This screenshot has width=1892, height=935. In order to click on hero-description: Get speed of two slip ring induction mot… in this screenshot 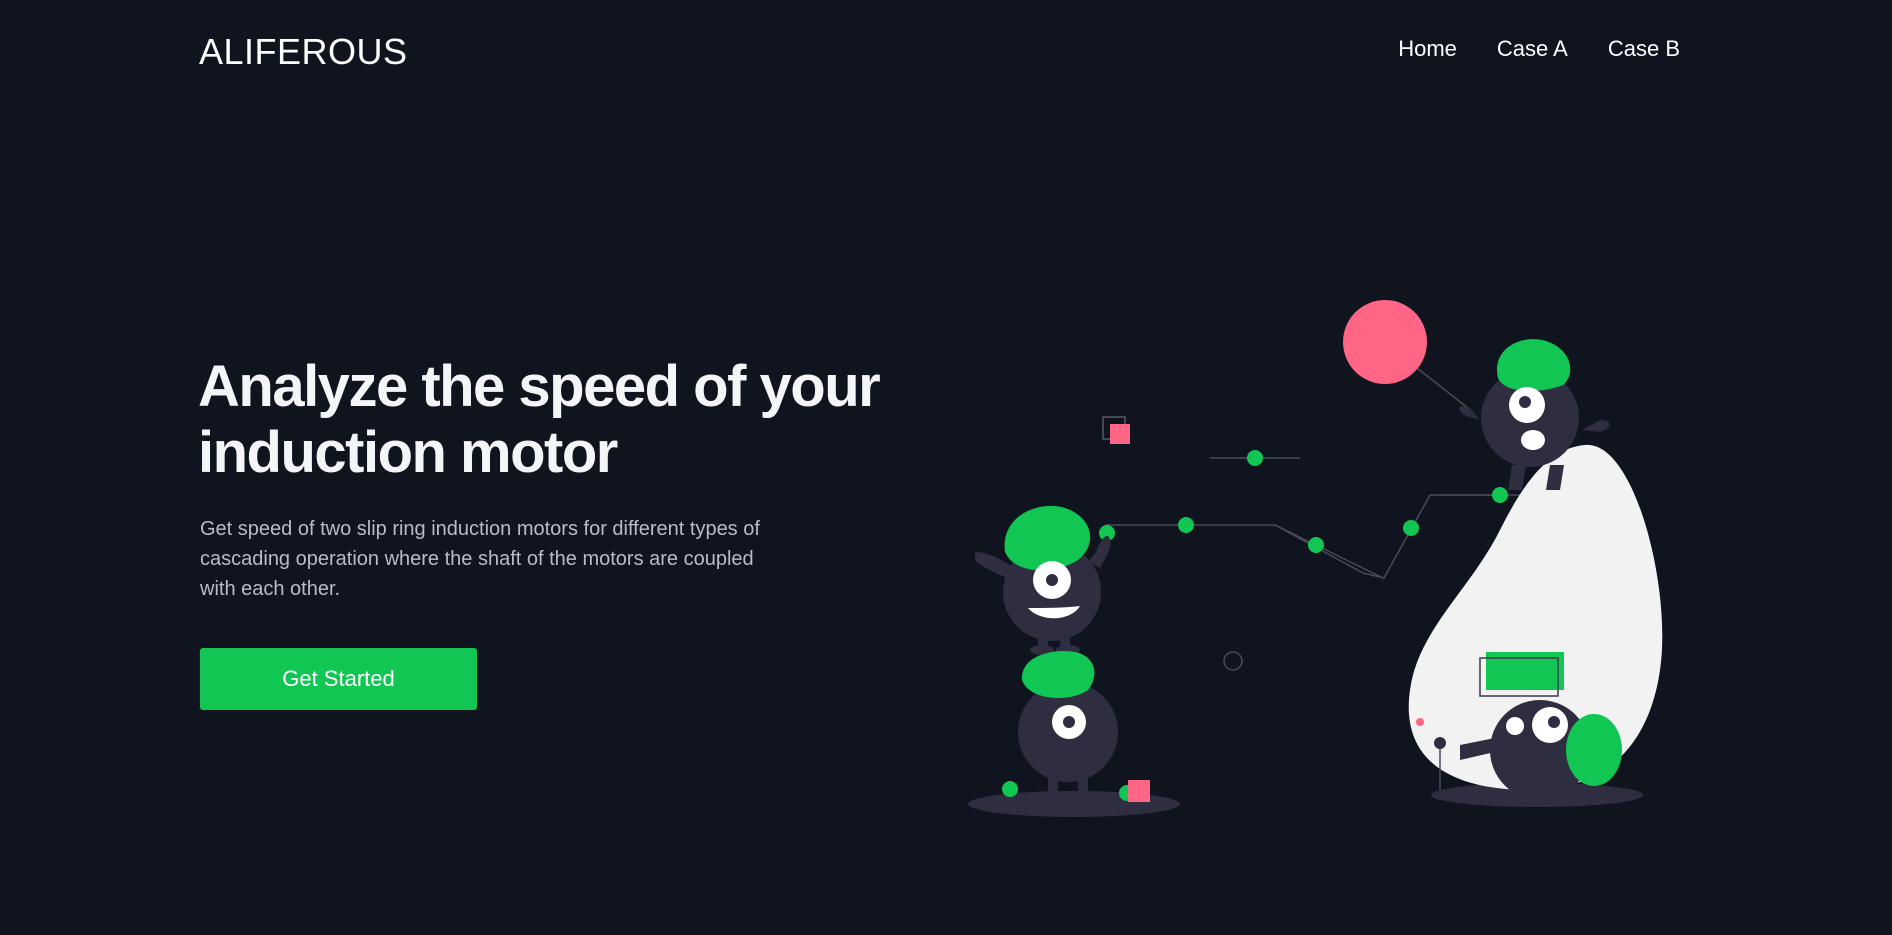, I will do `click(480, 559)`.